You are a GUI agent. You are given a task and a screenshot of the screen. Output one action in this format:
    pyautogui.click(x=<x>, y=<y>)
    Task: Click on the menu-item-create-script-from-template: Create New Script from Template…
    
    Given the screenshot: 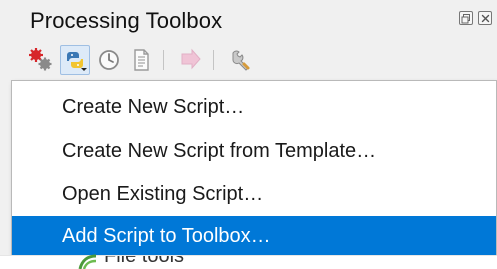 What is the action you would take?
    pyautogui.click(x=254, y=151)
    